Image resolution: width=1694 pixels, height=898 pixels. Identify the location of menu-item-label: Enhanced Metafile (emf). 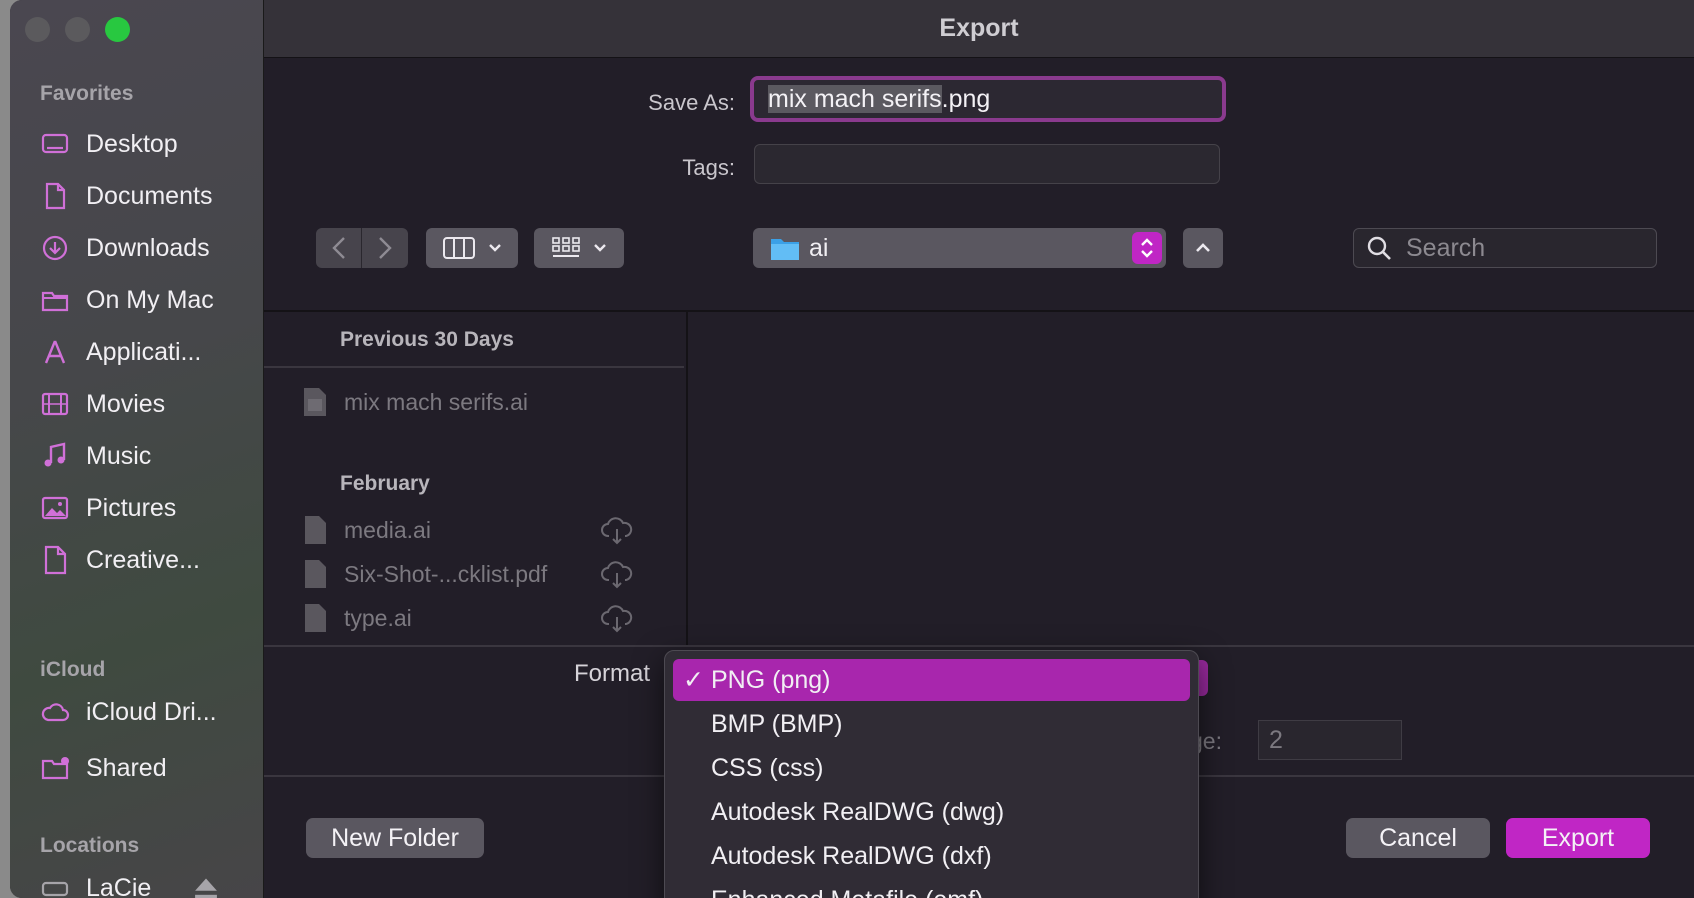
(847, 892).